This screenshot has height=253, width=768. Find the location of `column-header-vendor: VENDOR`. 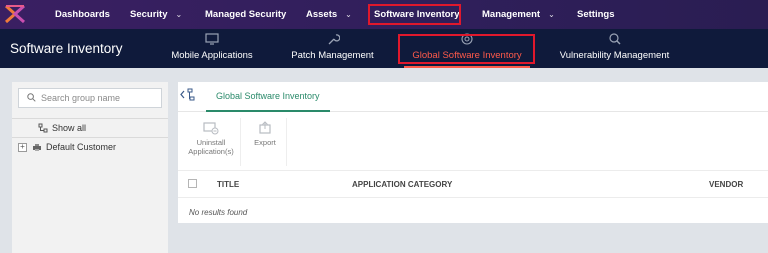

column-header-vendor: VENDOR is located at coordinates (726, 184).